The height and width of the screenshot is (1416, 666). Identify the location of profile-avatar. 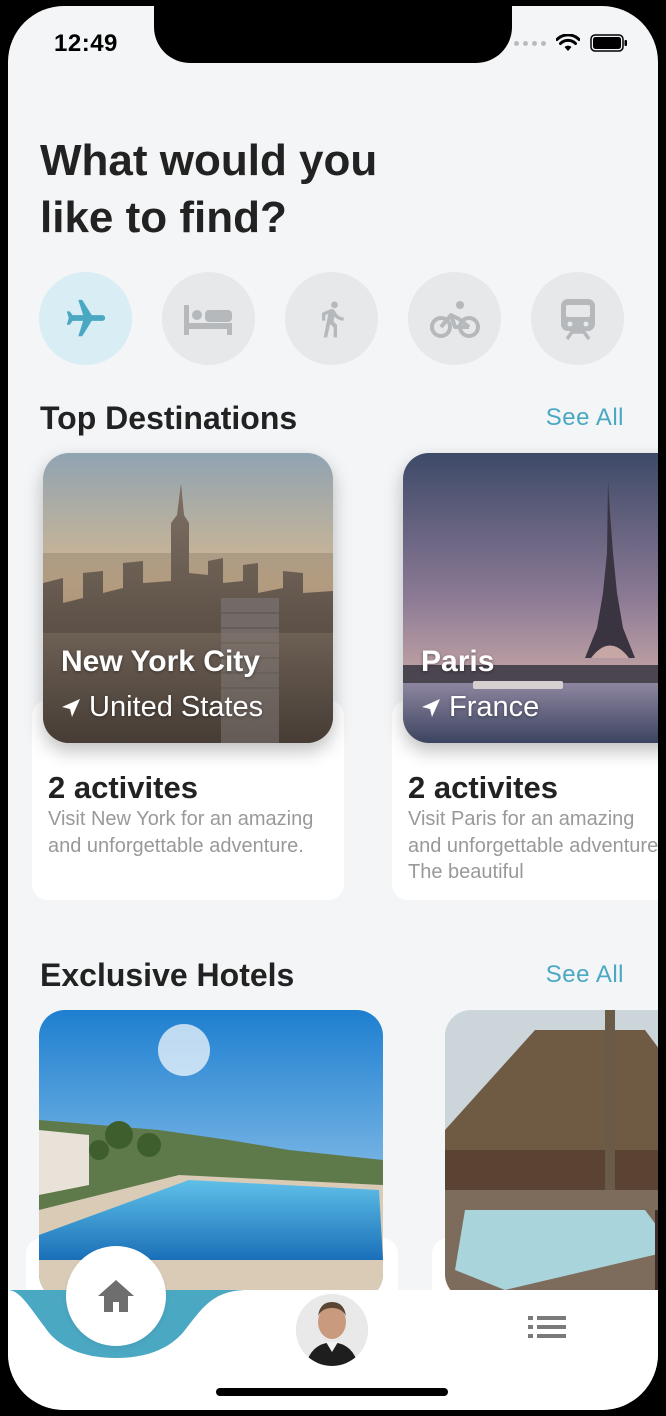
(332, 1330).